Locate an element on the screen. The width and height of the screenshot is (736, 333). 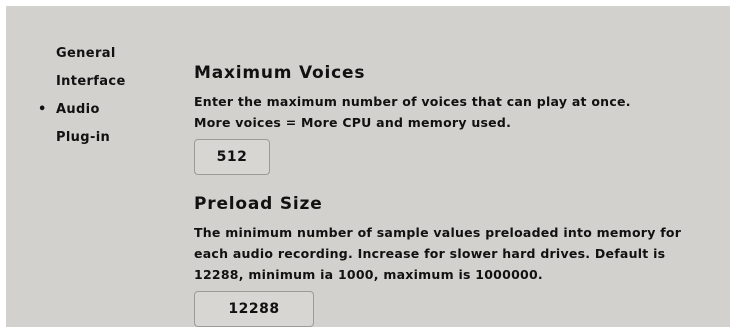
sidebar-item-audio: • Audio is located at coordinates (92, 114).